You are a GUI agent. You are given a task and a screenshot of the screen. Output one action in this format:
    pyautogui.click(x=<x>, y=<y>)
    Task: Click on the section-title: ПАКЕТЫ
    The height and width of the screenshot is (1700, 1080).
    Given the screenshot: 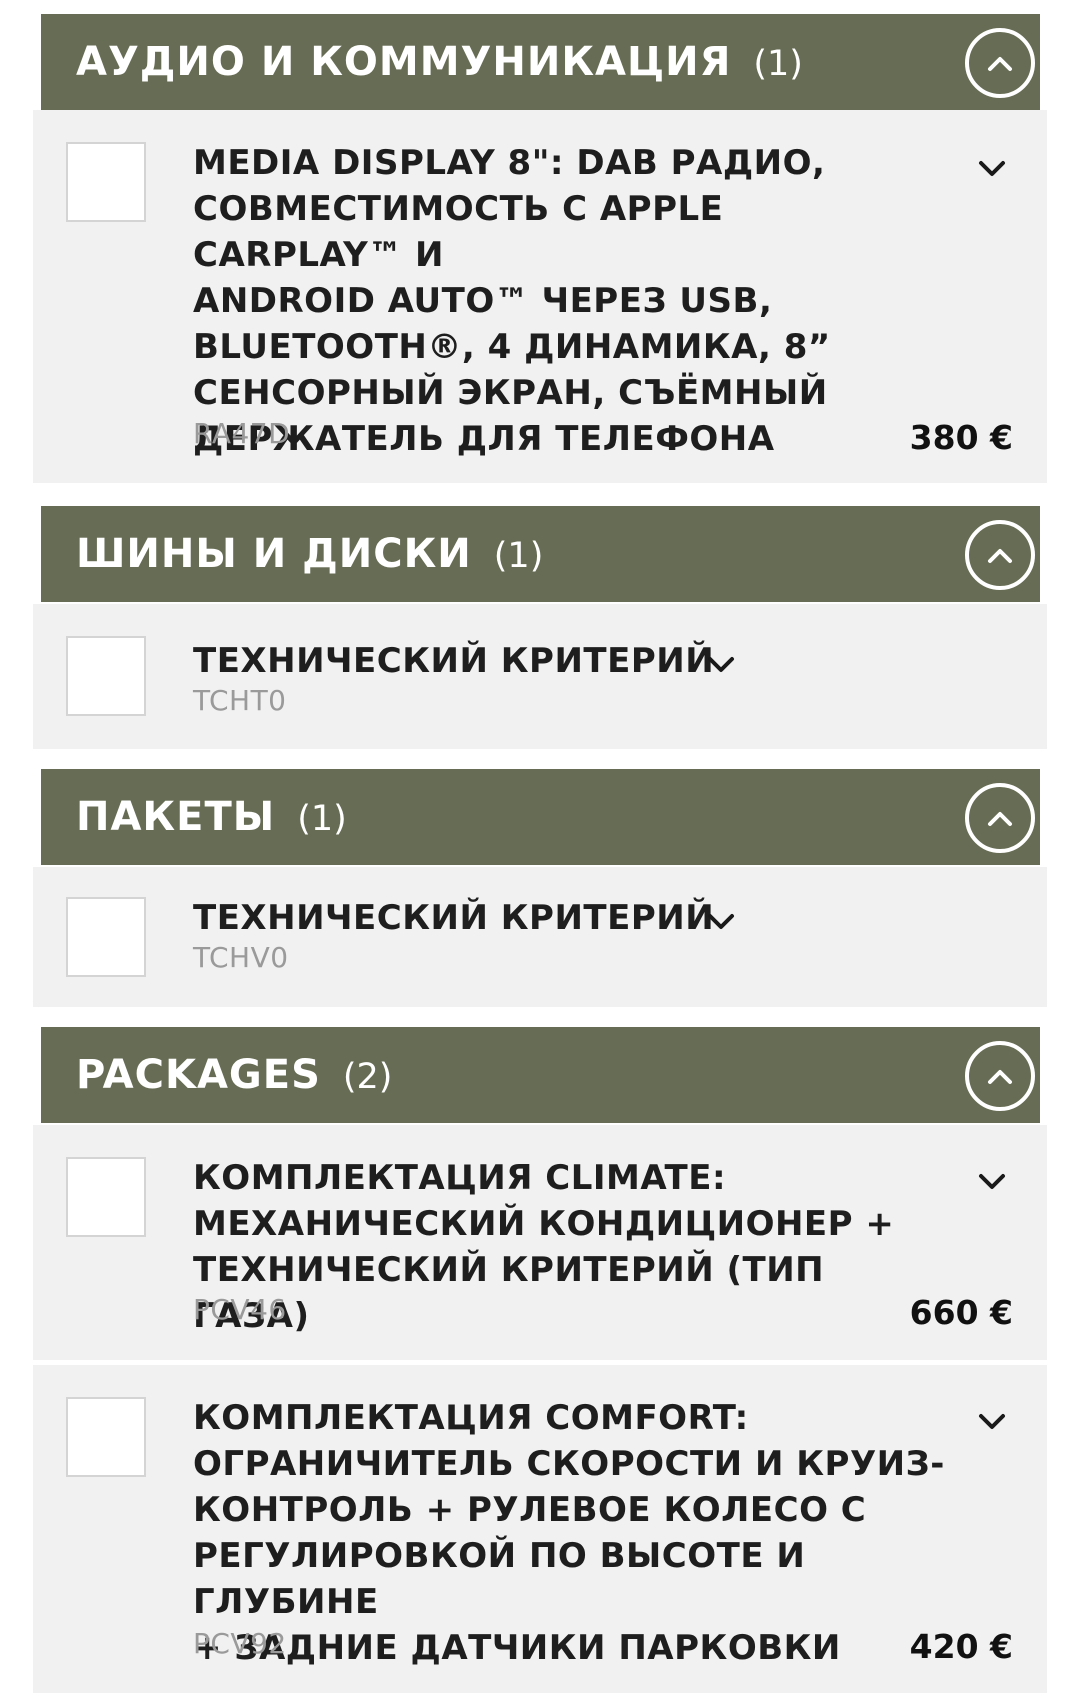 What is the action you would take?
    pyautogui.click(x=176, y=817)
    